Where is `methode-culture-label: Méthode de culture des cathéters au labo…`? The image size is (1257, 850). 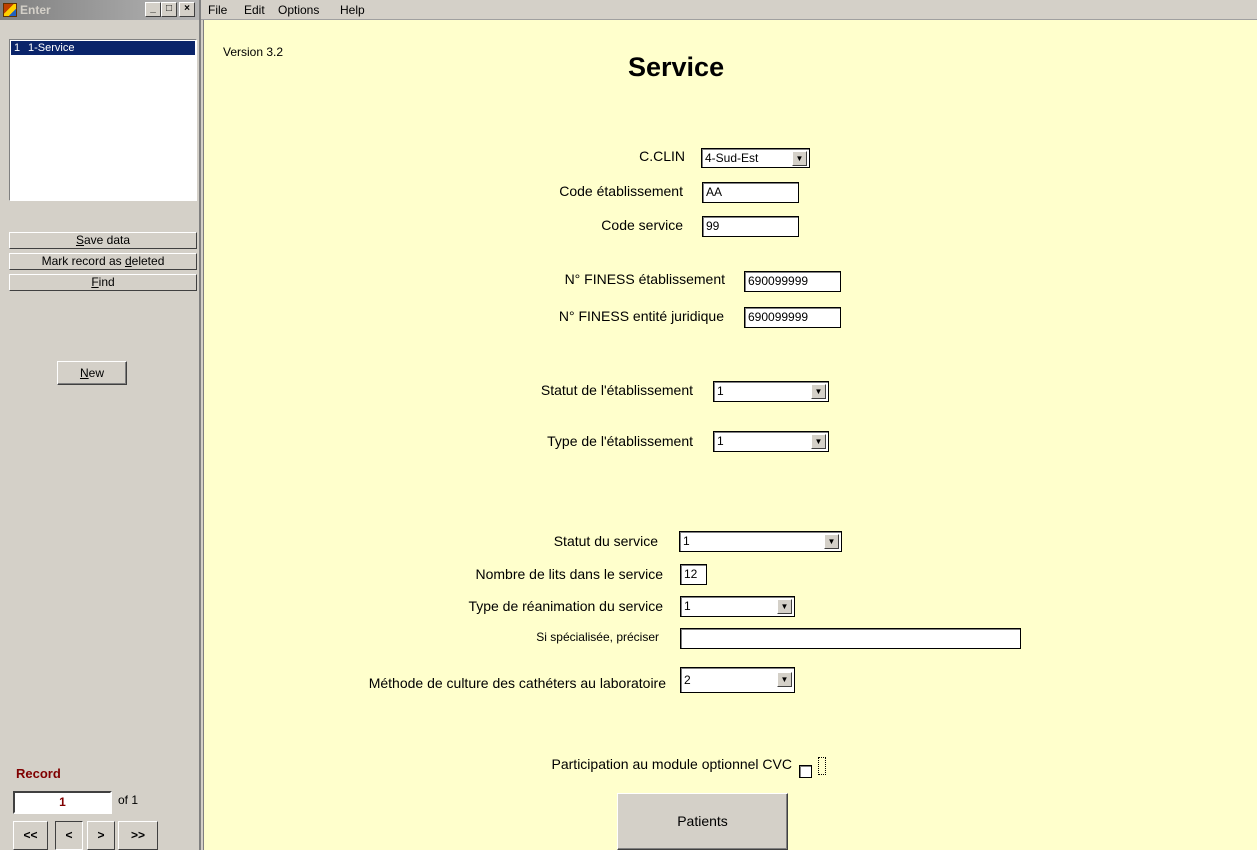
methode-culture-label: Méthode de culture des cathéters au labo… is located at coordinates (517, 683).